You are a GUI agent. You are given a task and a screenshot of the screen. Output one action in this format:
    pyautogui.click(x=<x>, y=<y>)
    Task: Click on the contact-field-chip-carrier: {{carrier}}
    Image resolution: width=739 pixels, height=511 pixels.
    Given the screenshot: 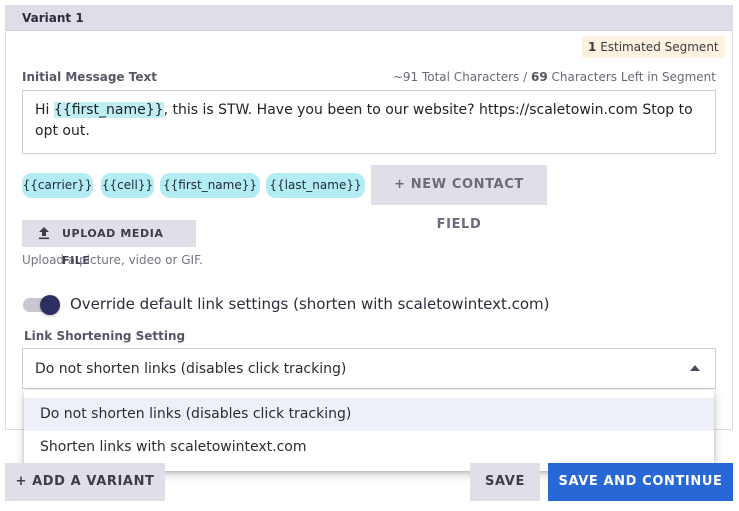 What is the action you would take?
    pyautogui.click(x=57, y=185)
    